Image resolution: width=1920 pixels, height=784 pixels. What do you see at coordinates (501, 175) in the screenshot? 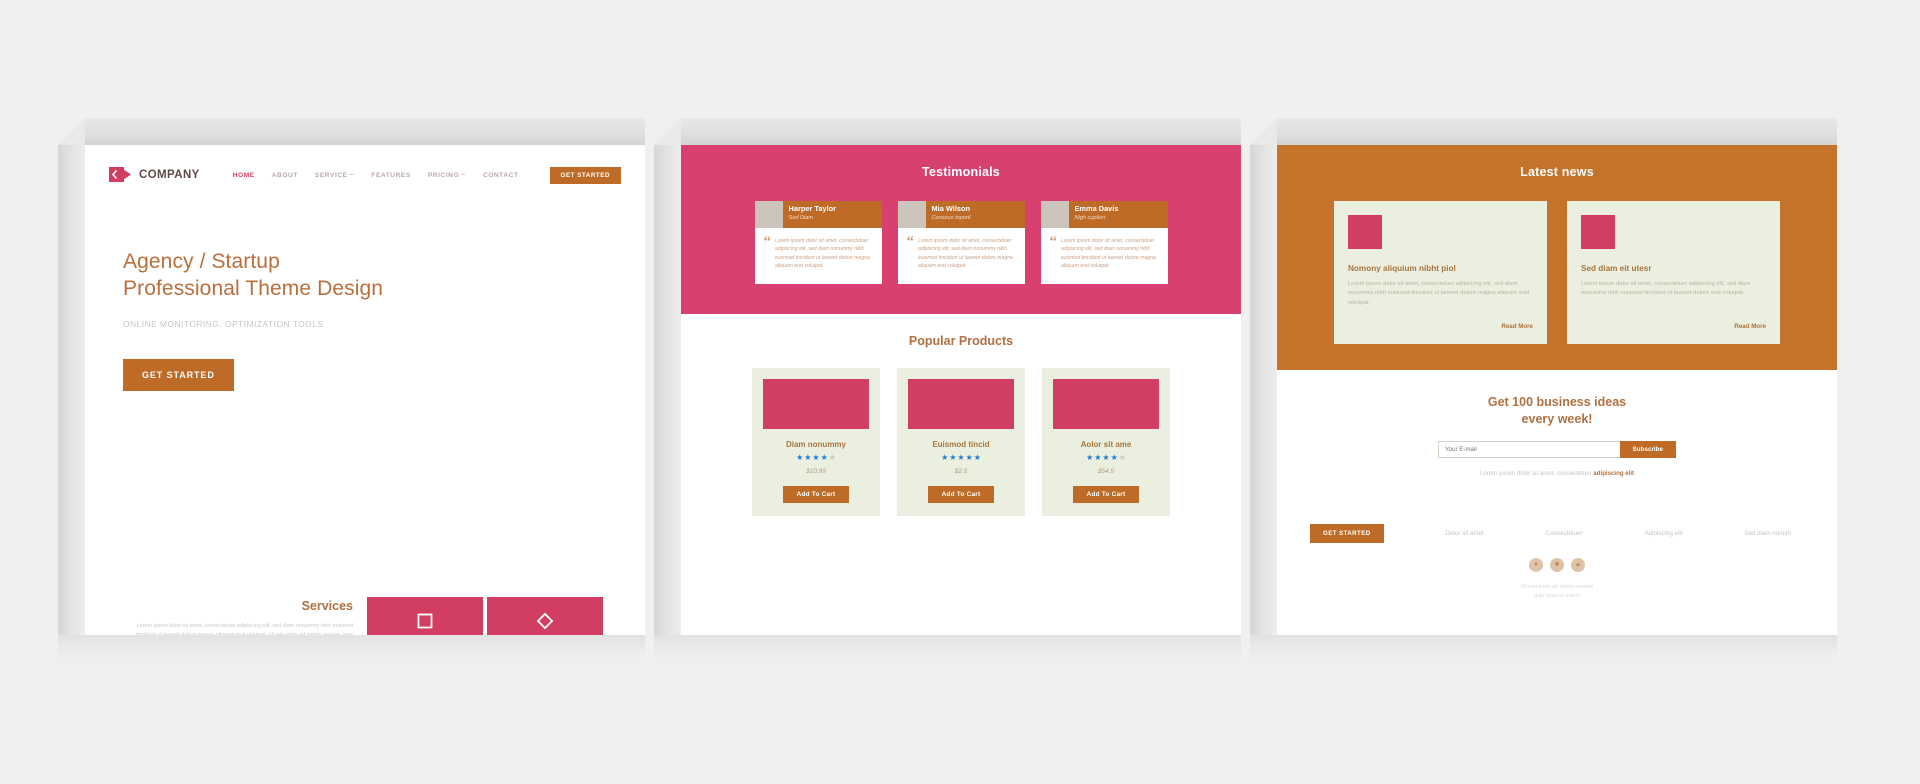
I see `nav-item-contact: CONTACT` at bounding box center [501, 175].